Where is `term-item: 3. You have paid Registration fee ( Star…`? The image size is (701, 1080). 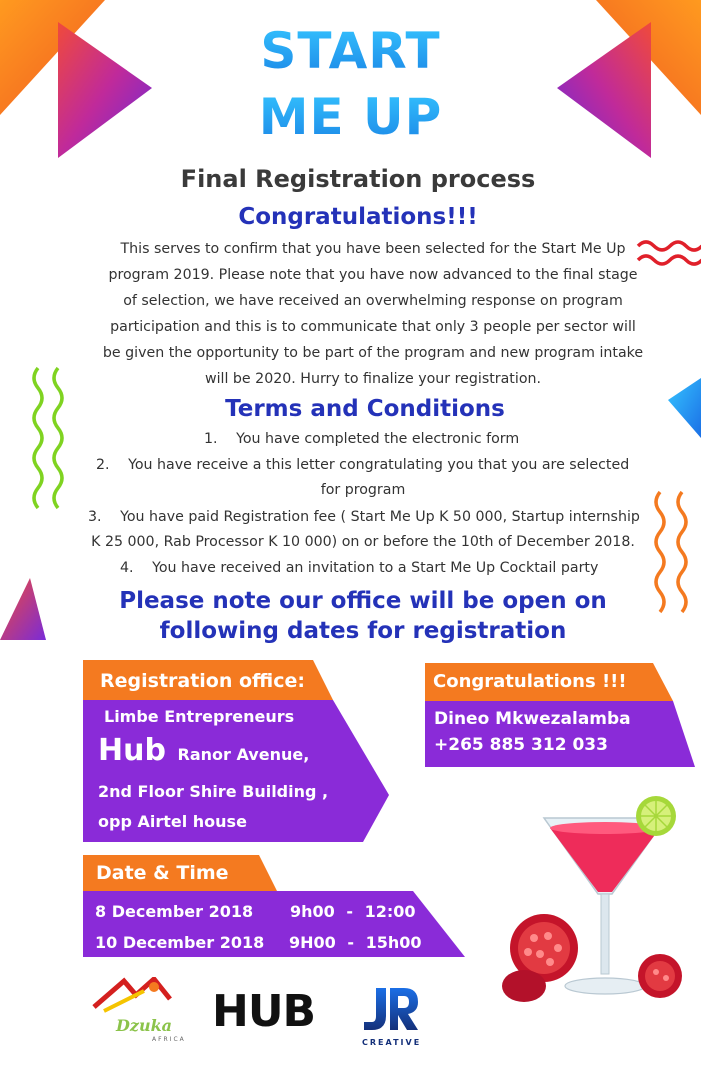 term-item: 3. You have paid Registration fee ( Star… is located at coordinates (364, 517).